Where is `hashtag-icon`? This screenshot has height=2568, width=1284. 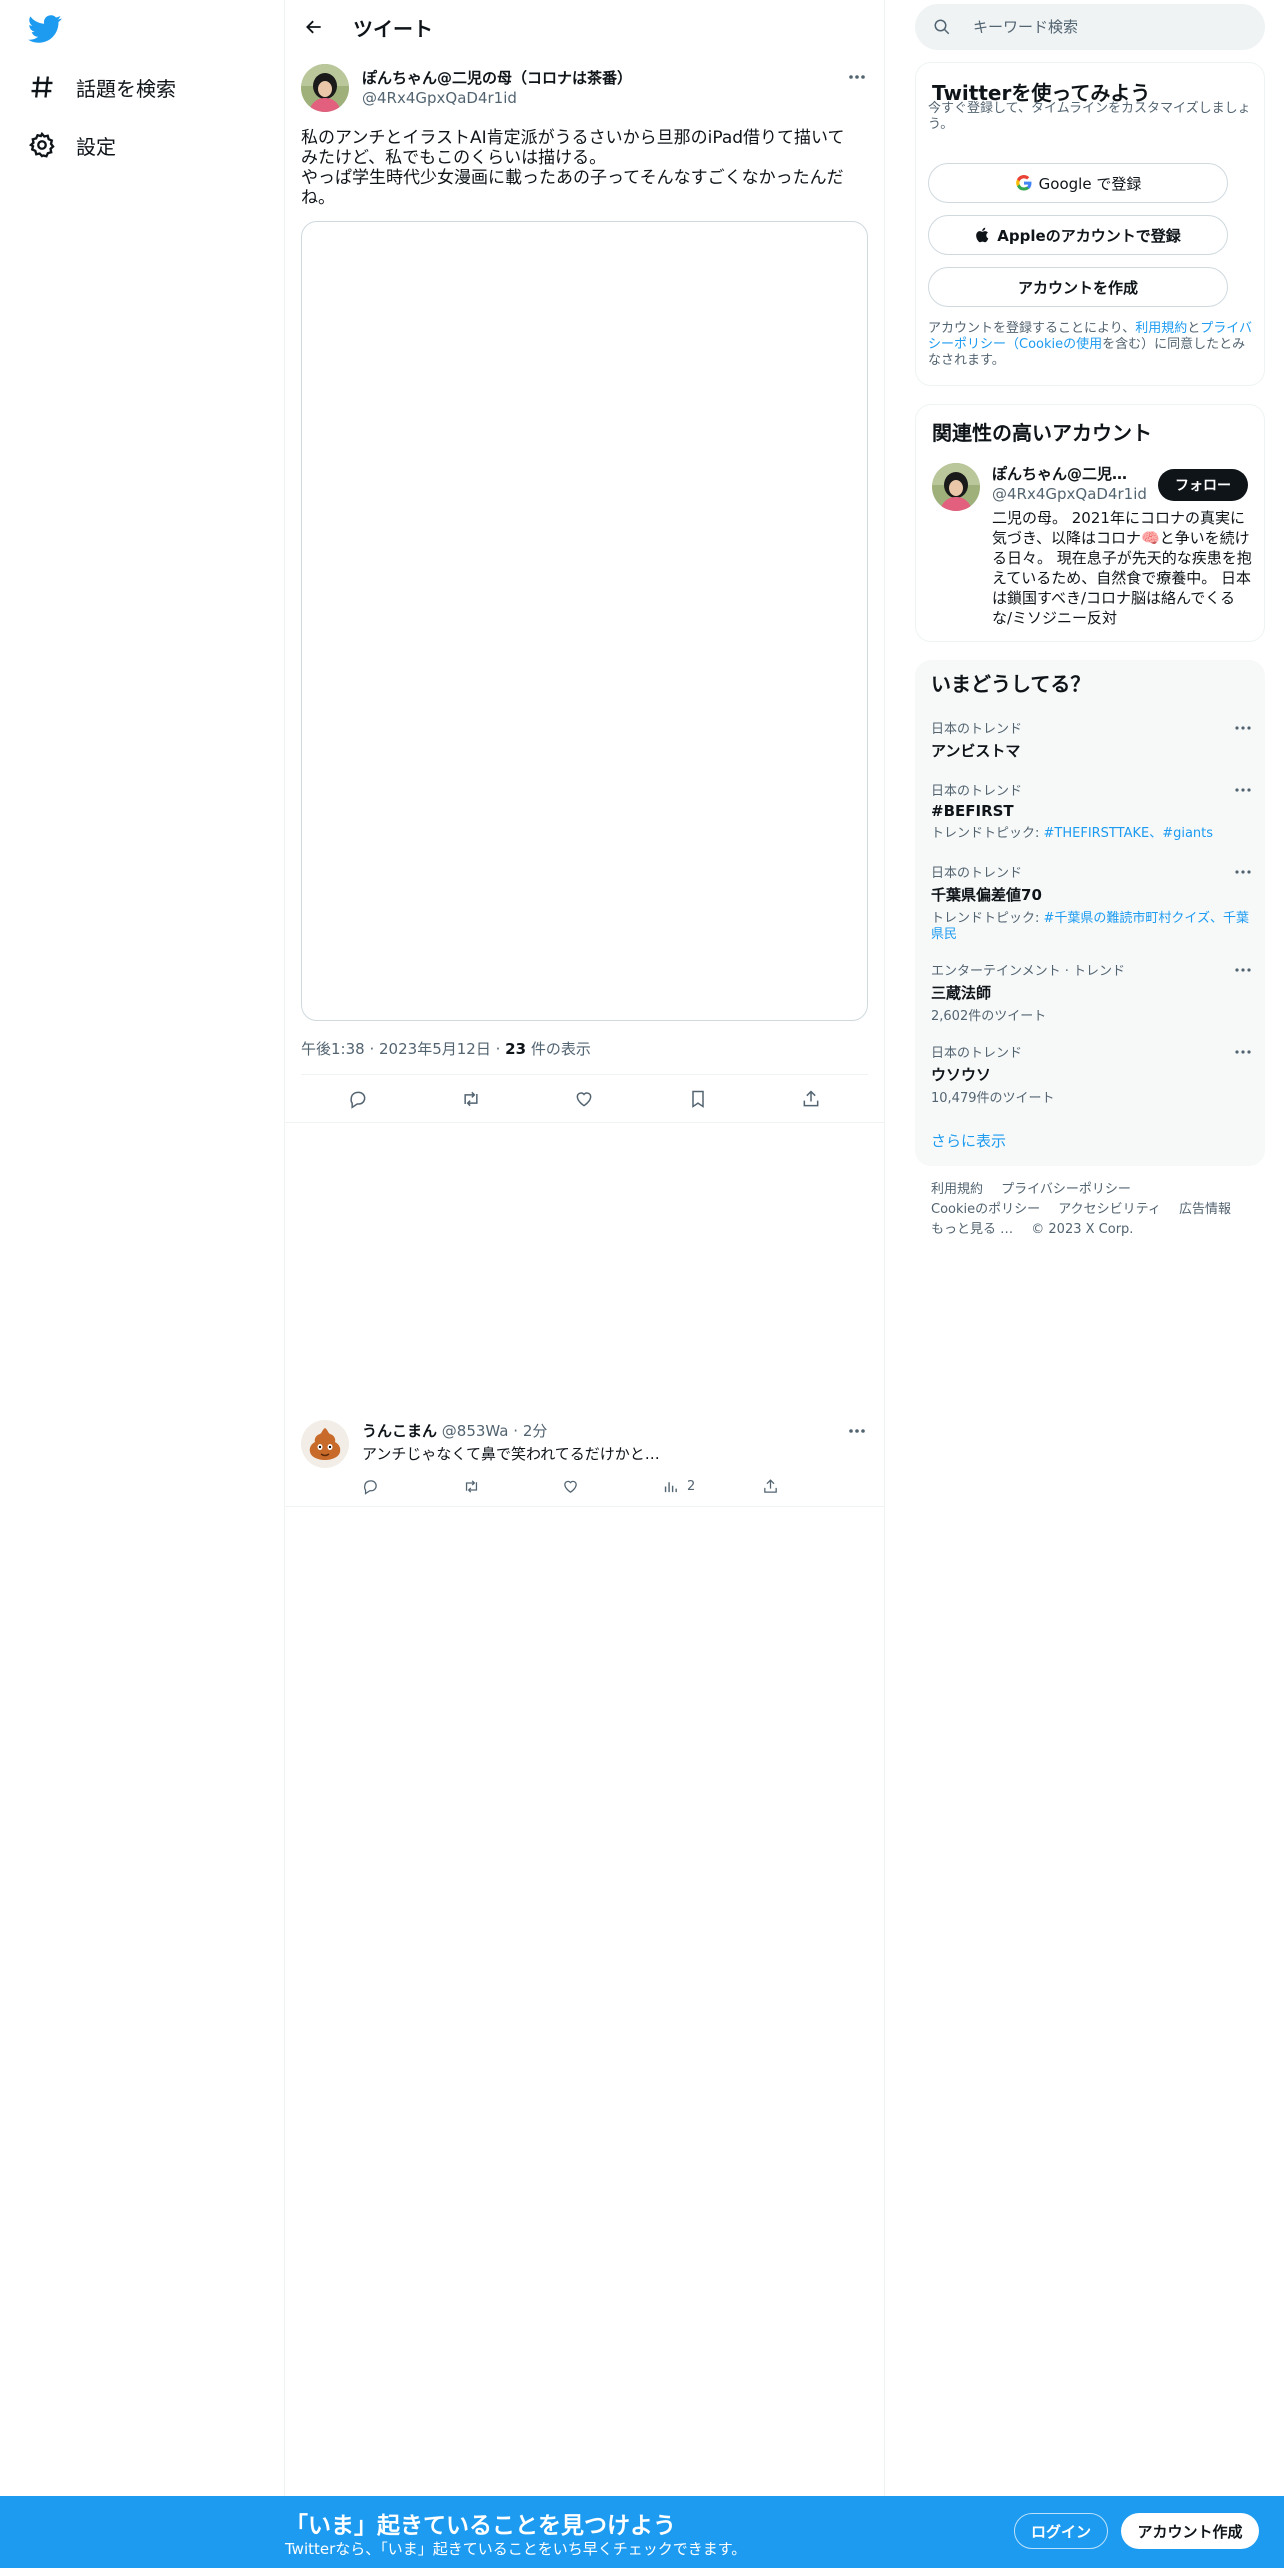 hashtag-icon is located at coordinates (42, 87).